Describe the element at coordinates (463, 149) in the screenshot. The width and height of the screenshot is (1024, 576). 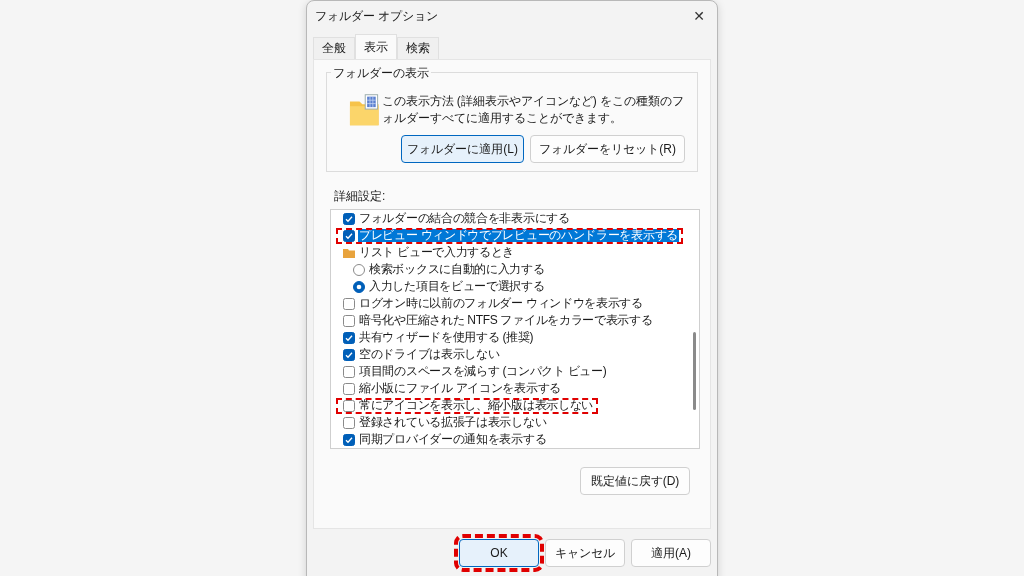
I see `folder-button: フォルダーに適用(L)` at that location.